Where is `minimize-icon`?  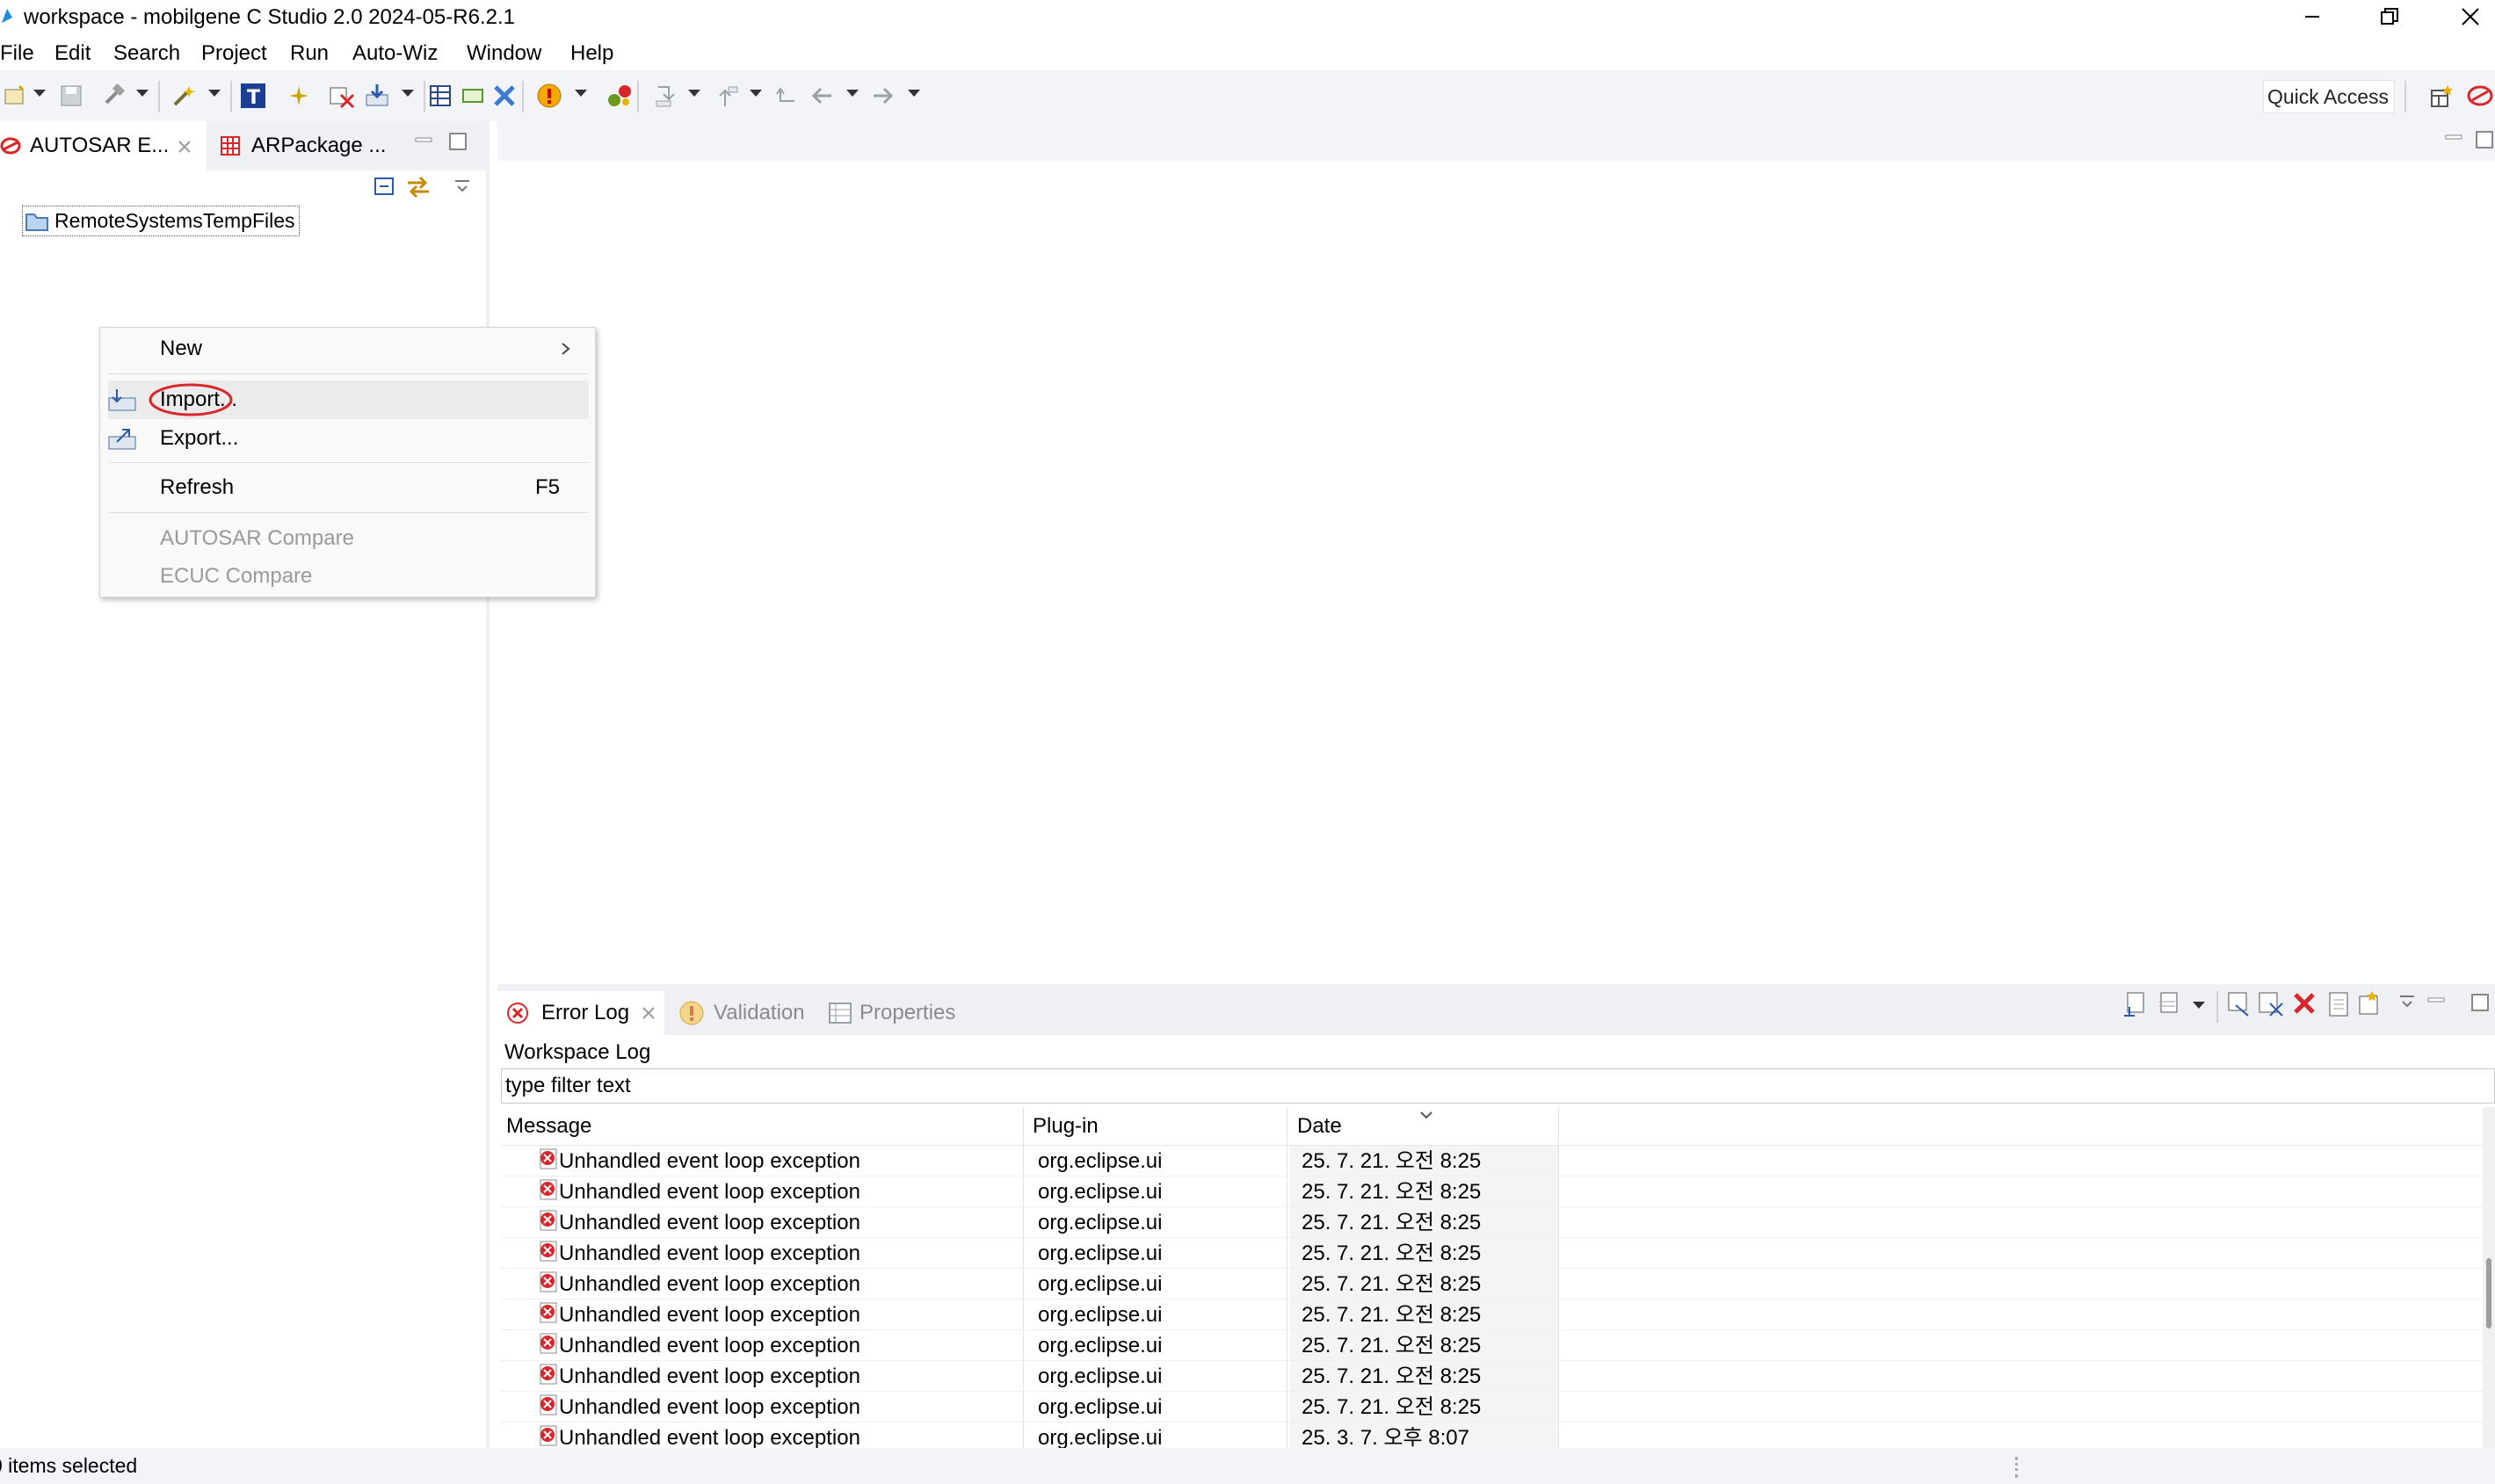 minimize-icon is located at coordinates (2312, 17).